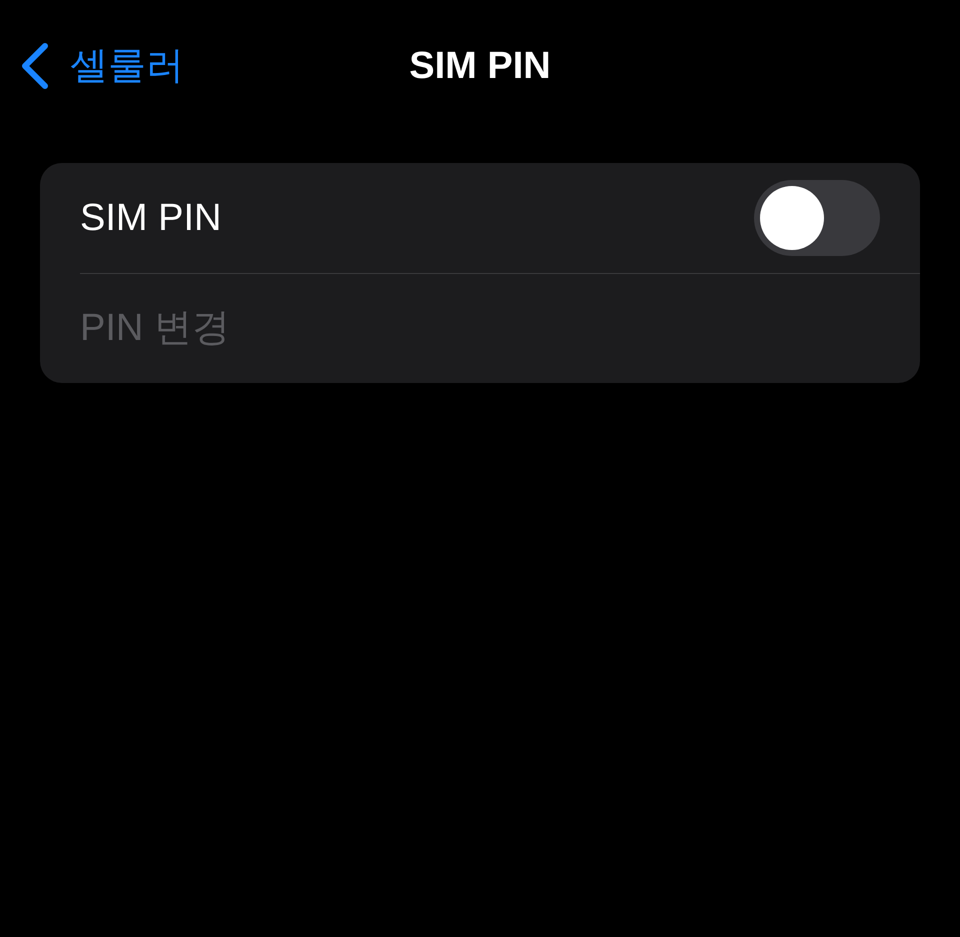 Image resolution: width=960 pixels, height=937 pixels. Describe the element at coordinates (102, 66) in the screenshot. I see `back-button: 셀룰러` at that location.